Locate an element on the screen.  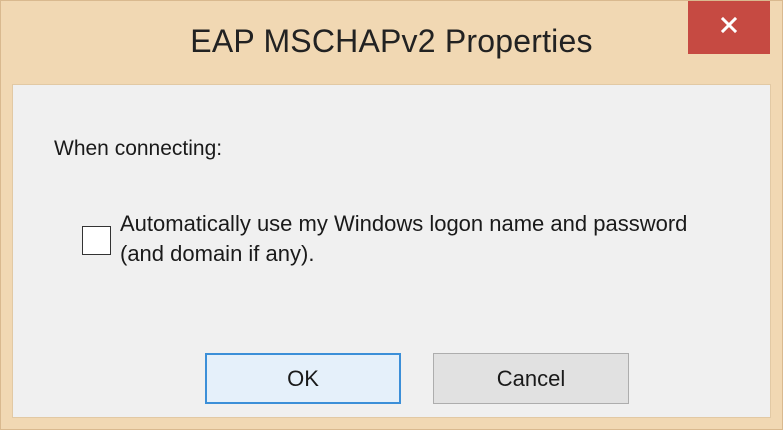
dialog-title: EAP MSCHAPv2 Properties is located at coordinates (391, 41).